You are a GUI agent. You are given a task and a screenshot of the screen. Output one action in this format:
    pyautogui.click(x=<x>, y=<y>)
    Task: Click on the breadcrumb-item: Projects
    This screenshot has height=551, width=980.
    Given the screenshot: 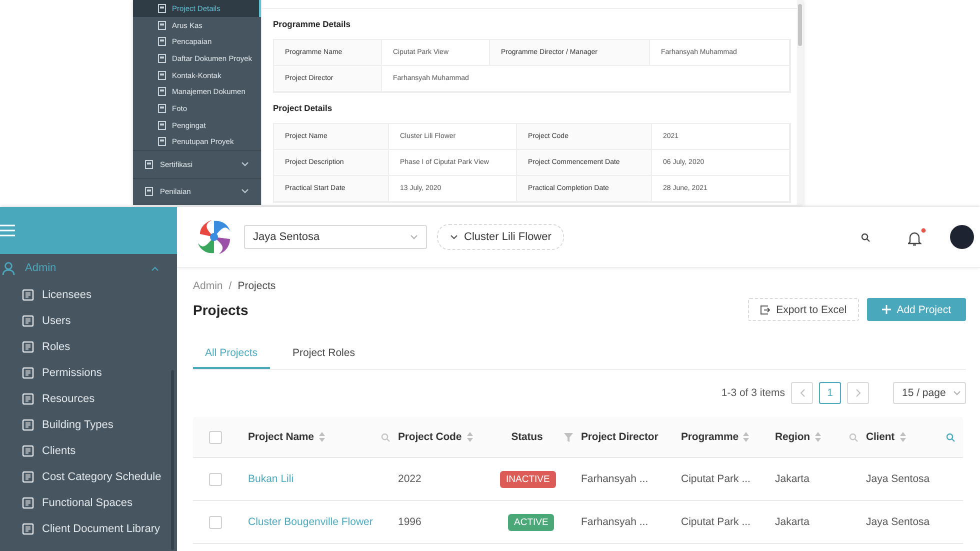 What is the action you would take?
    pyautogui.click(x=257, y=286)
    